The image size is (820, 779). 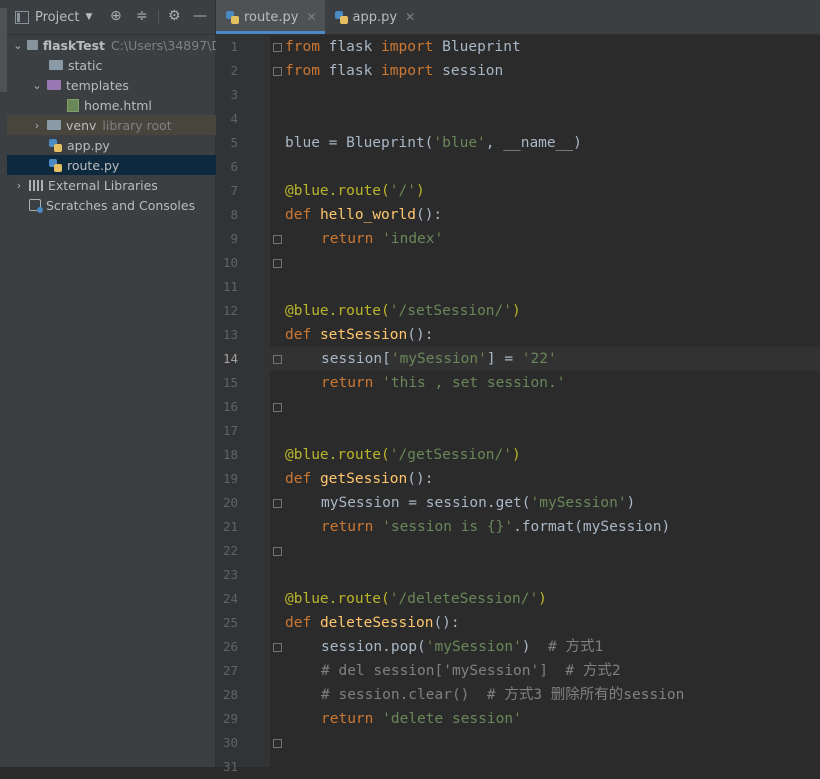 I want to click on code-line: return 'this , set session.', so click(x=425, y=383).